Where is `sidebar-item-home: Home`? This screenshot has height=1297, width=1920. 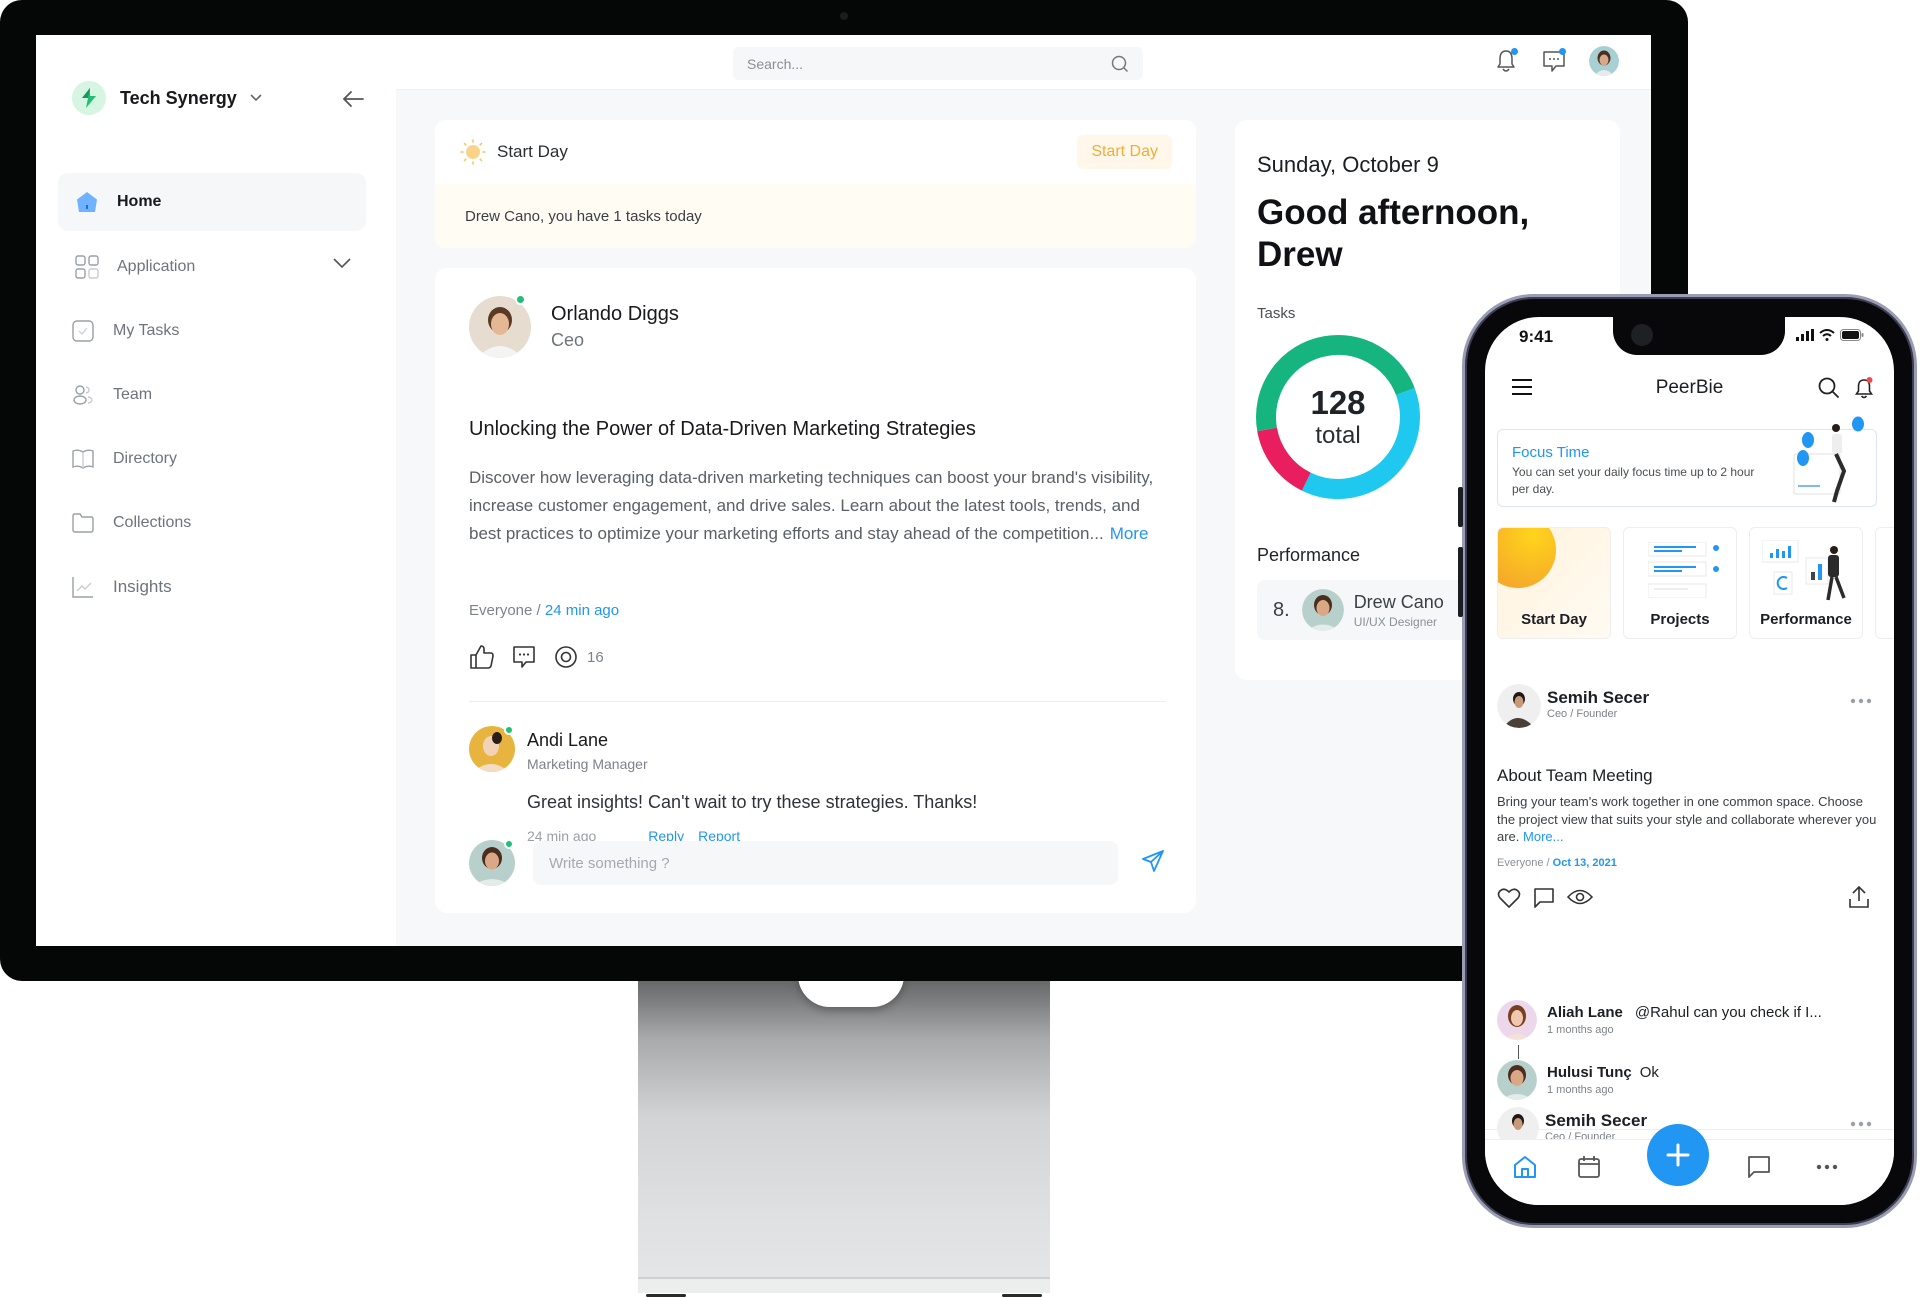
sidebar-item-home: Home is located at coordinates (212, 202).